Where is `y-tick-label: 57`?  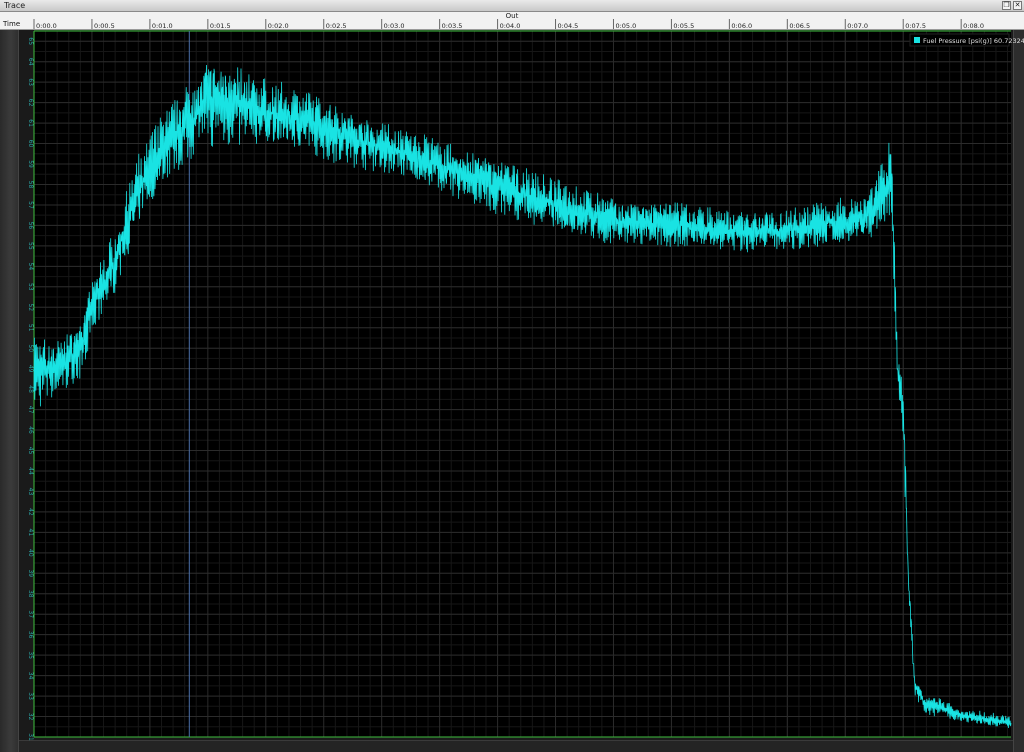 y-tick-label: 57 is located at coordinates (30, 205).